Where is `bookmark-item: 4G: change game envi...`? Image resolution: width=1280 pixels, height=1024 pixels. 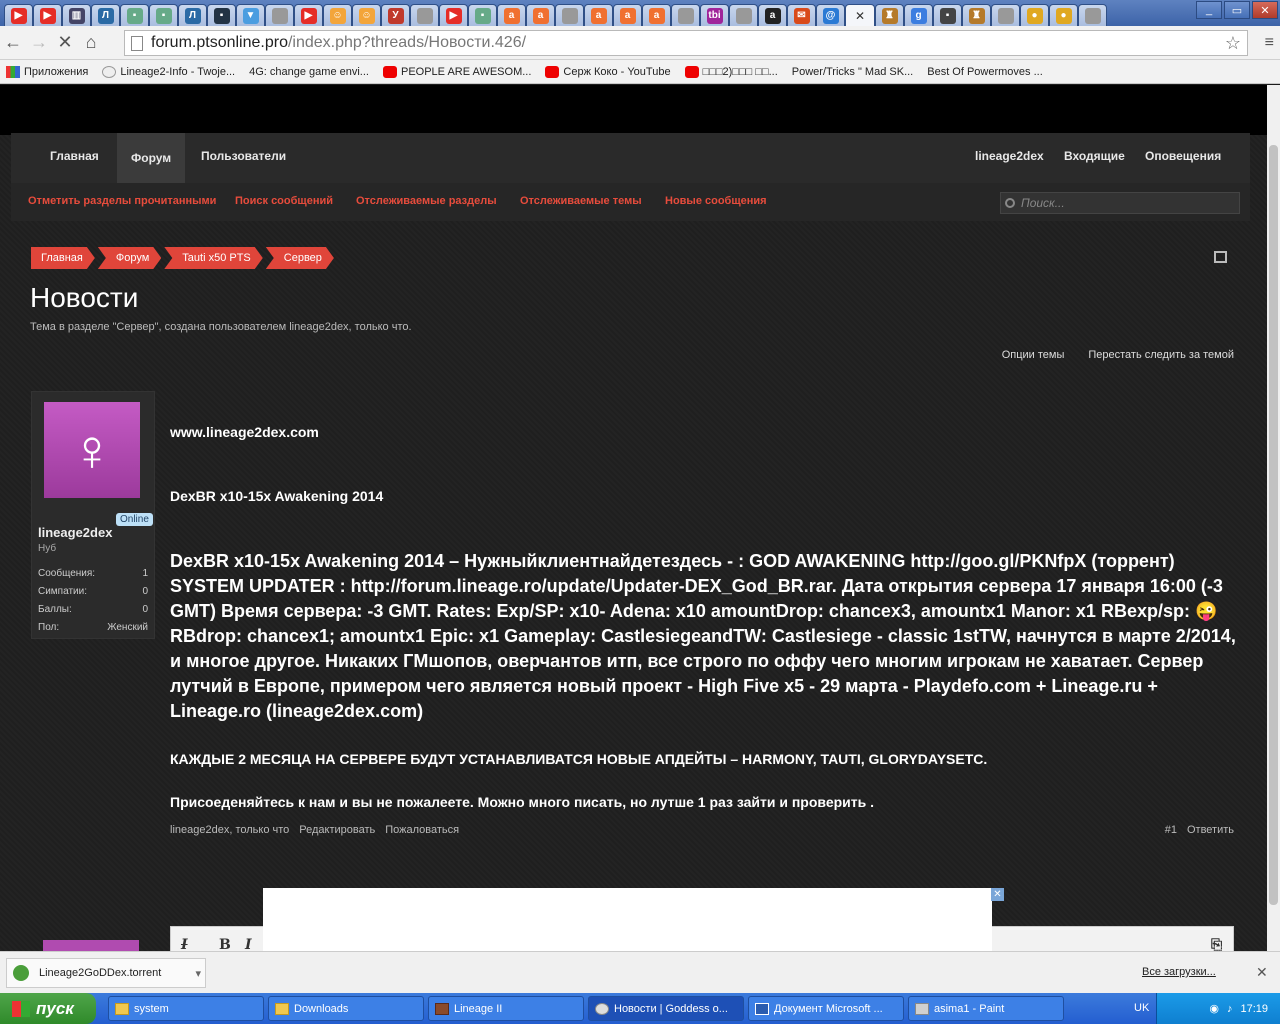 bookmark-item: 4G: change game envi... is located at coordinates (184, 111).